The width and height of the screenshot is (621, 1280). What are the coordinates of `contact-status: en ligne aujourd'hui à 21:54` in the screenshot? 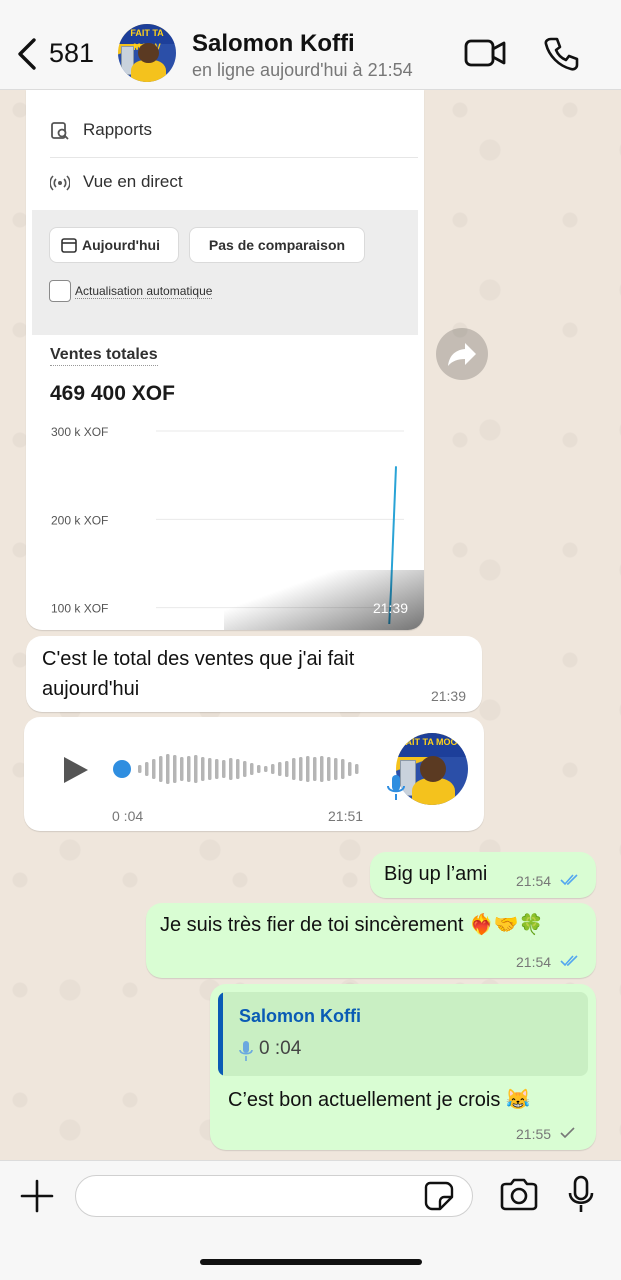 It's located at (302, 70).